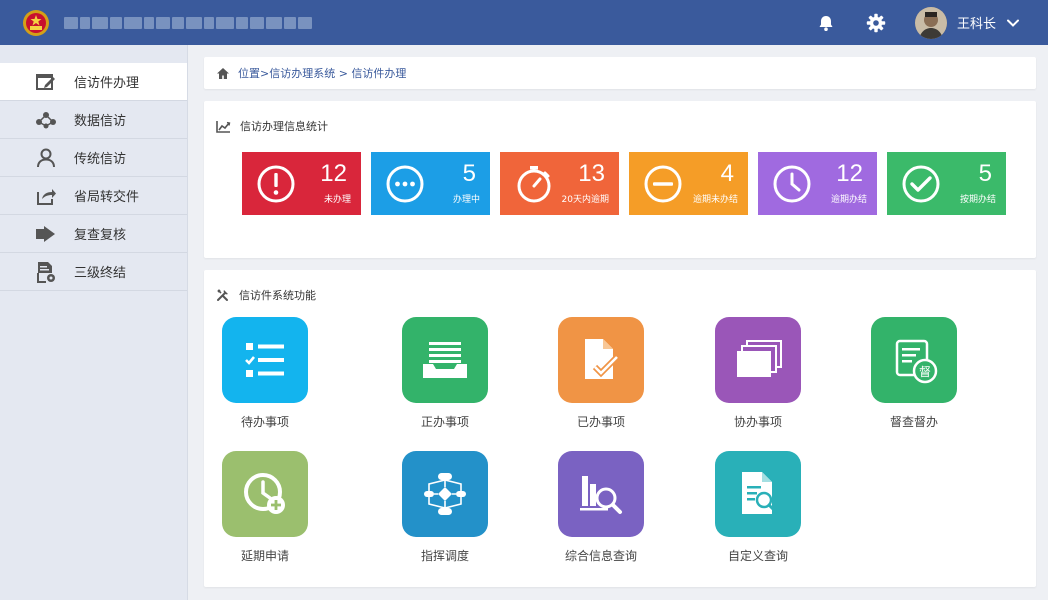  I want to click on sidebar-item-sanji: 三级终结, so click(93, 272).